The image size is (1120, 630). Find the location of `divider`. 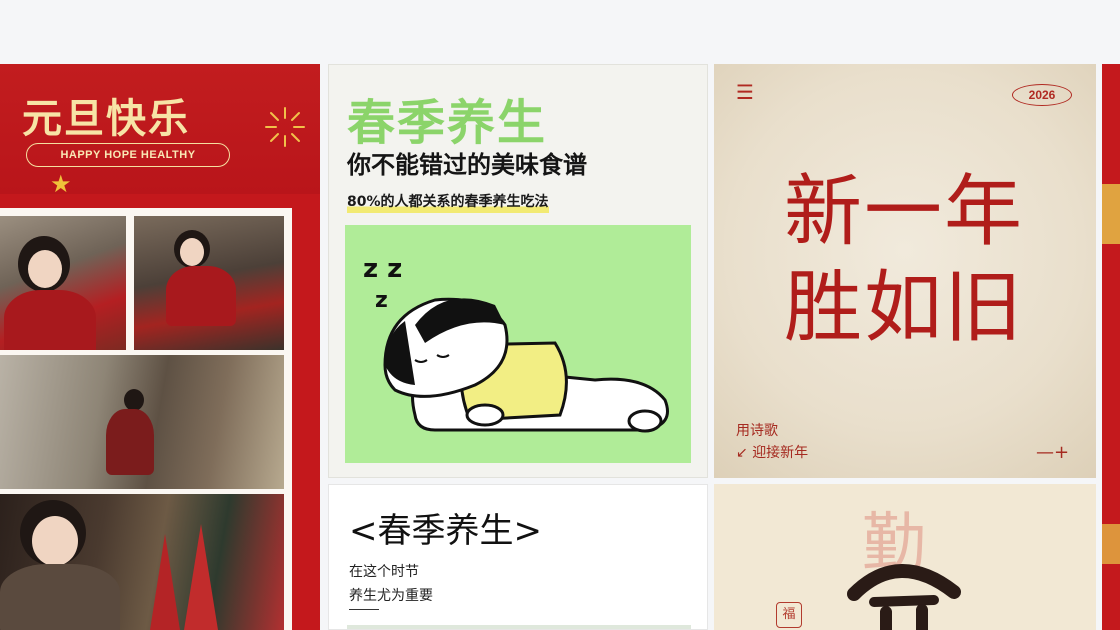

divider is located at coordinates (364, 609).